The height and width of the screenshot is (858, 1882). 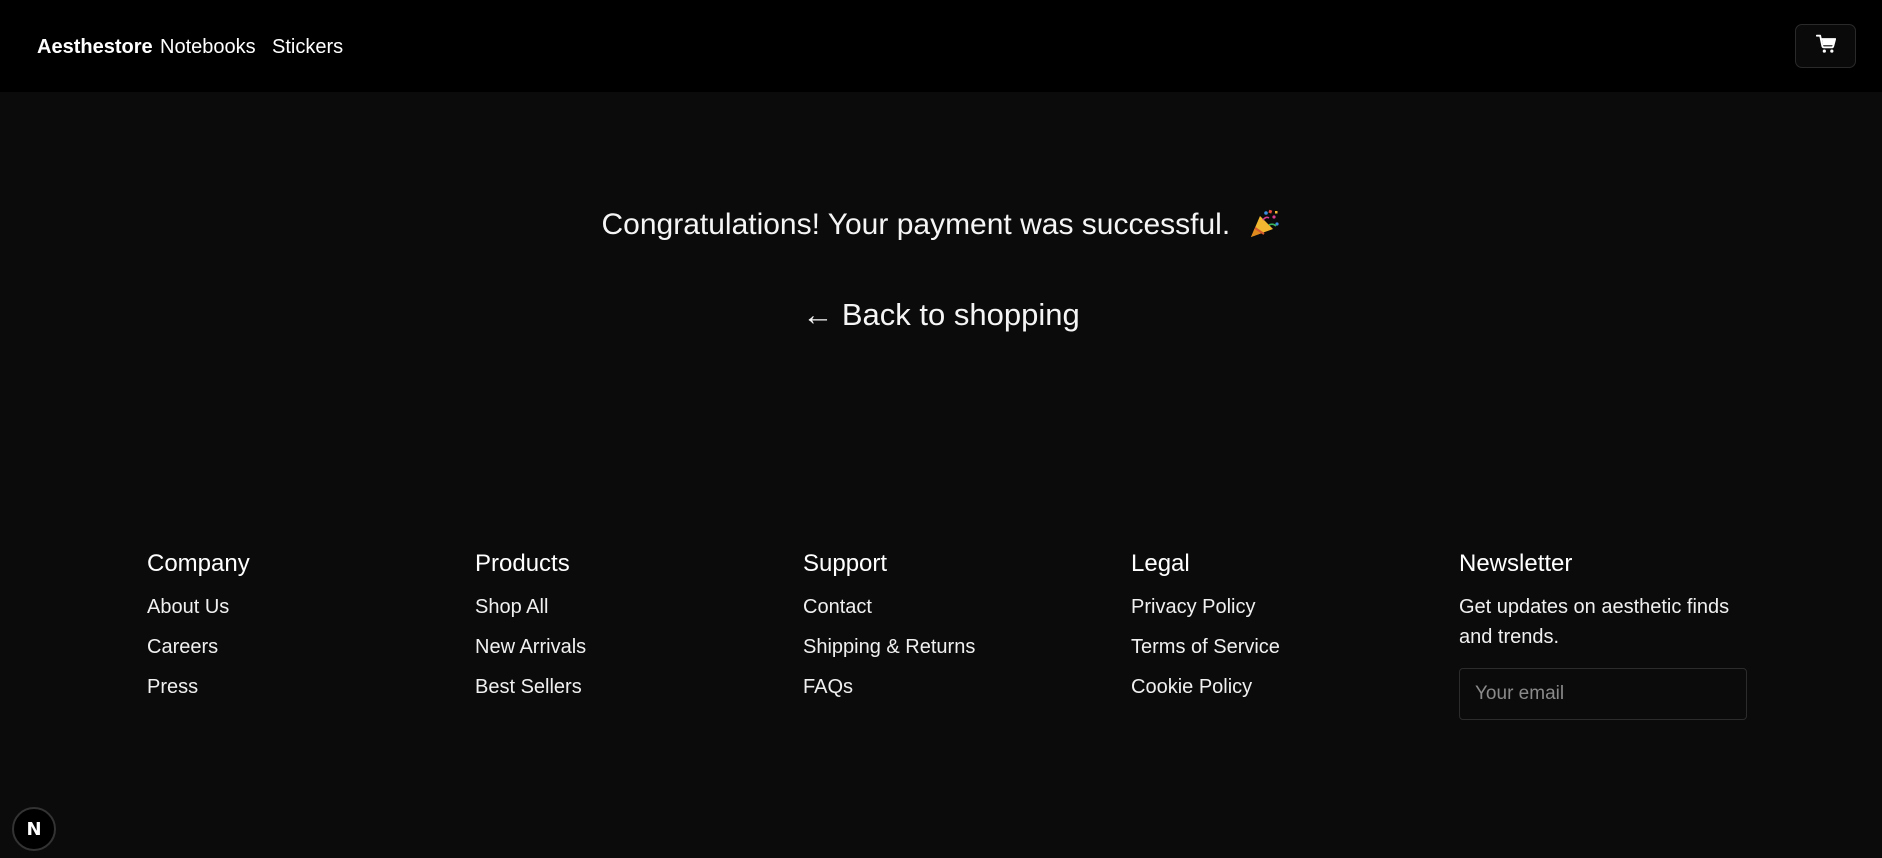 I want to click on cart-button, so click(x=1825, y=46).